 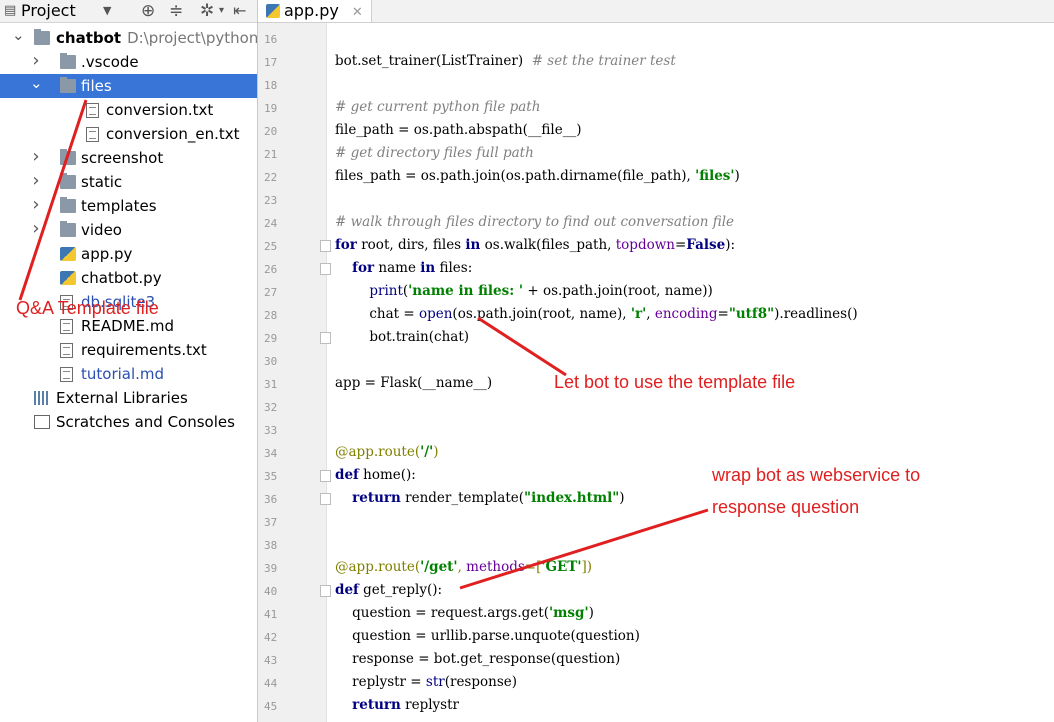 I want to click on collapse-all-icon: ≑, so click(x=176, y=11).